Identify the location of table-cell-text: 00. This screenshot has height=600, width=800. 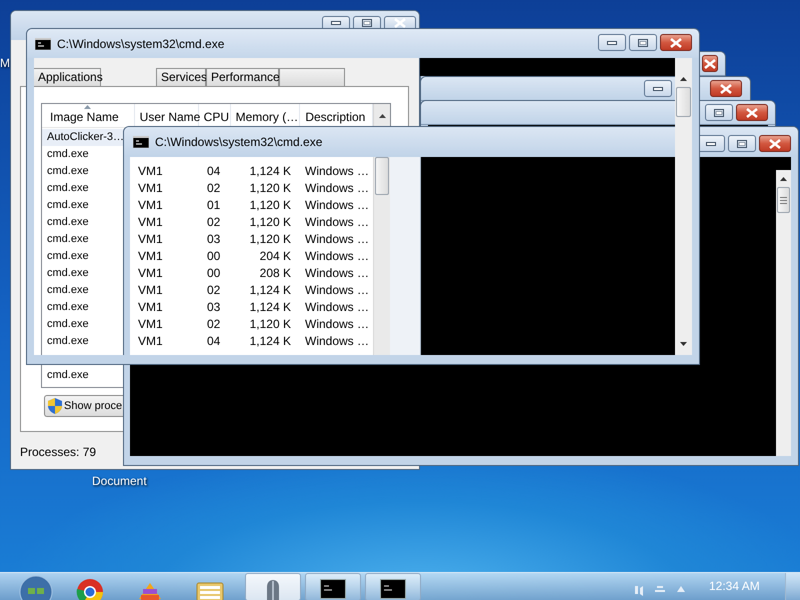
(214, 273).